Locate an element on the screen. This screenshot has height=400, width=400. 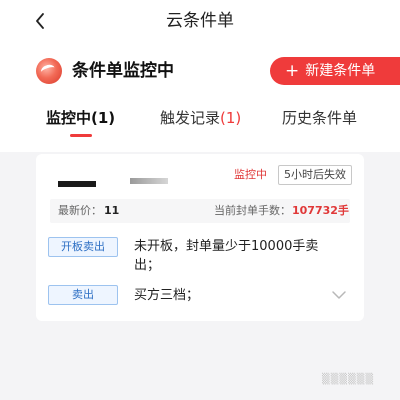
tab-history-label: 历史条件单 is located at coordinates (320, 118).